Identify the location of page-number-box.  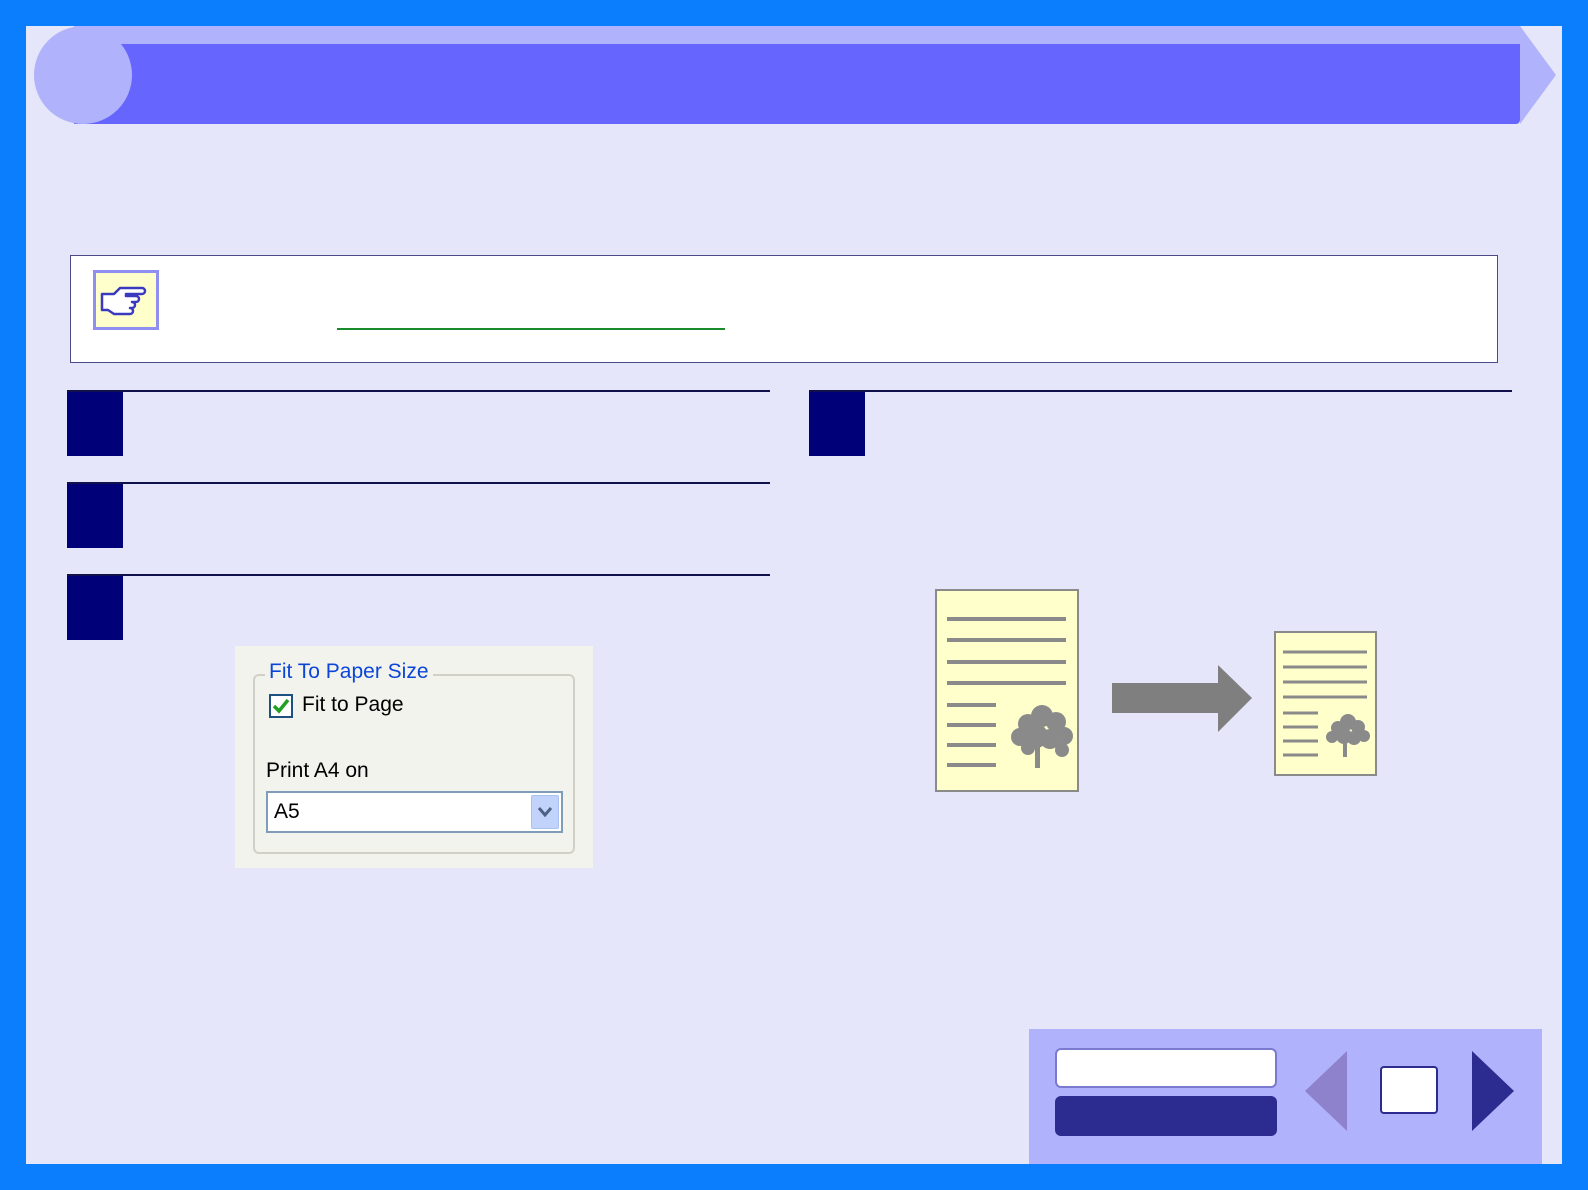
(1409, 1090).